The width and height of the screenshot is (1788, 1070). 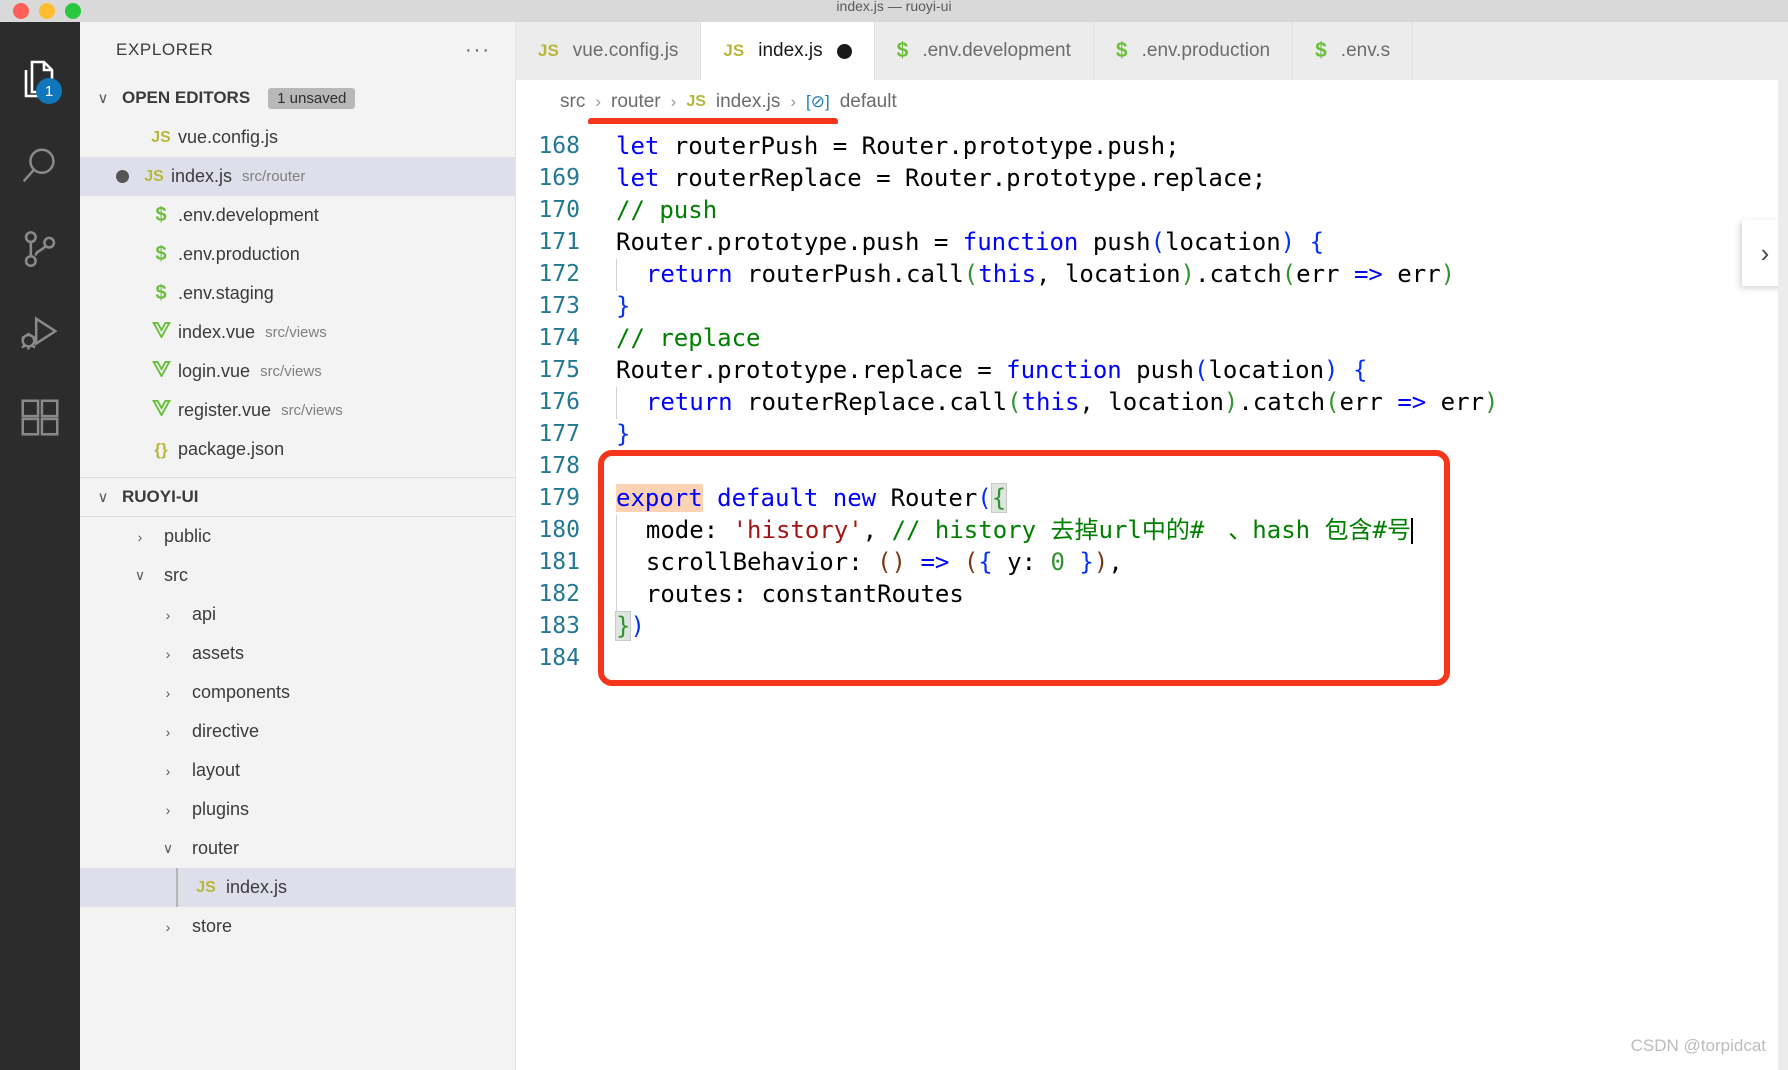 What do you see at coordinates (221, 809) in the screenshot?
I see `tree-item-label: plugins` at bounding box center [221, 809].